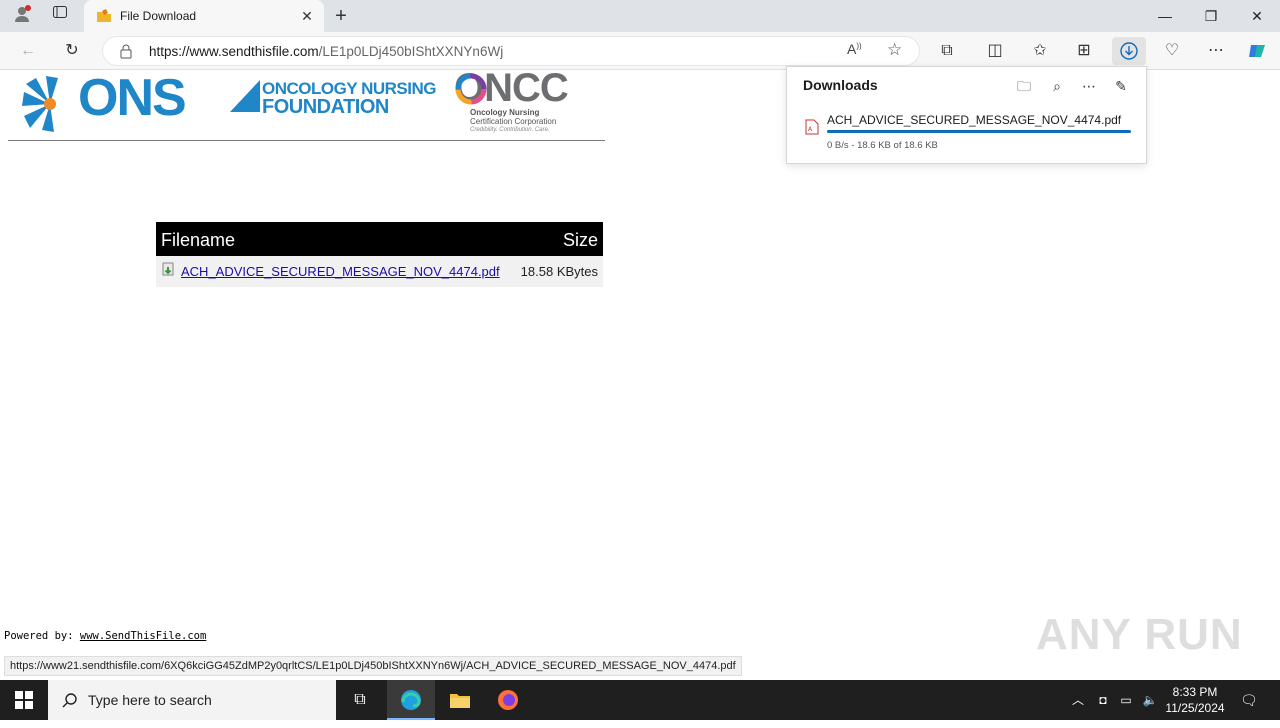 The height and width of the screenshot is (728, 1280). What do you see at coordinates (379, 239) in the screenshot?
I see `file-table-header: Filename Size` at bounding box center [379, 239].